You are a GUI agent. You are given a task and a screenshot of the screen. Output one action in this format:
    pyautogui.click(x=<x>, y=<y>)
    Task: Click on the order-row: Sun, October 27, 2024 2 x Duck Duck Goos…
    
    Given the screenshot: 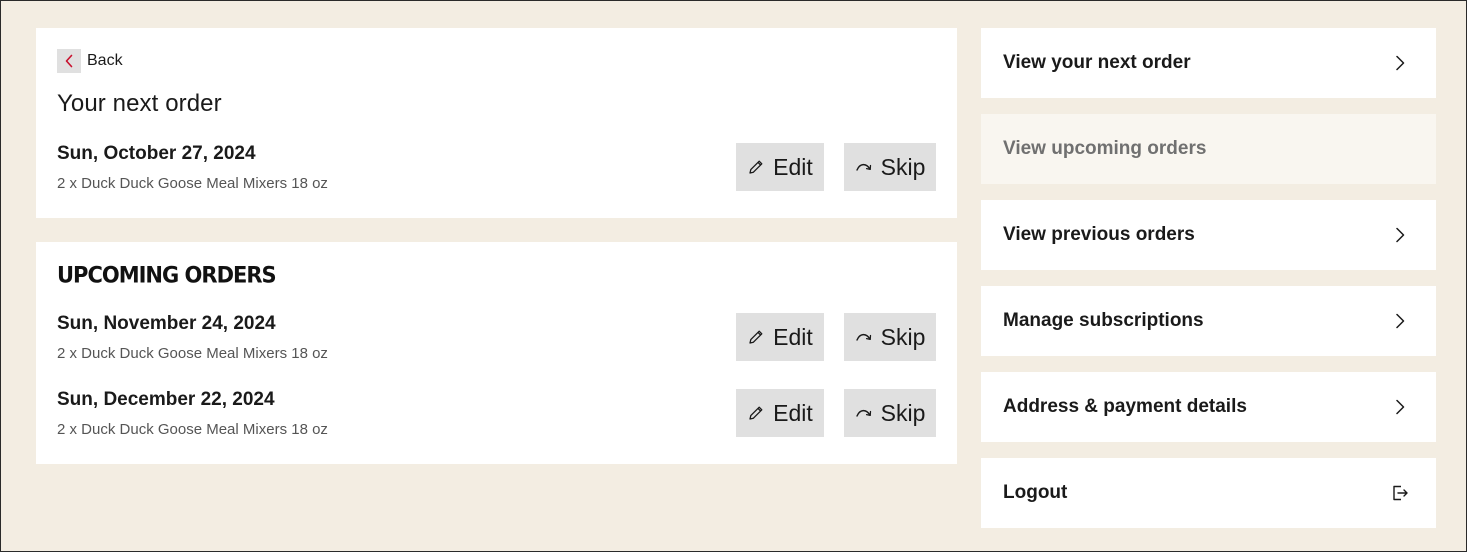 What is the action you would take?
    pyautogui.click(x=496, y=167)
    